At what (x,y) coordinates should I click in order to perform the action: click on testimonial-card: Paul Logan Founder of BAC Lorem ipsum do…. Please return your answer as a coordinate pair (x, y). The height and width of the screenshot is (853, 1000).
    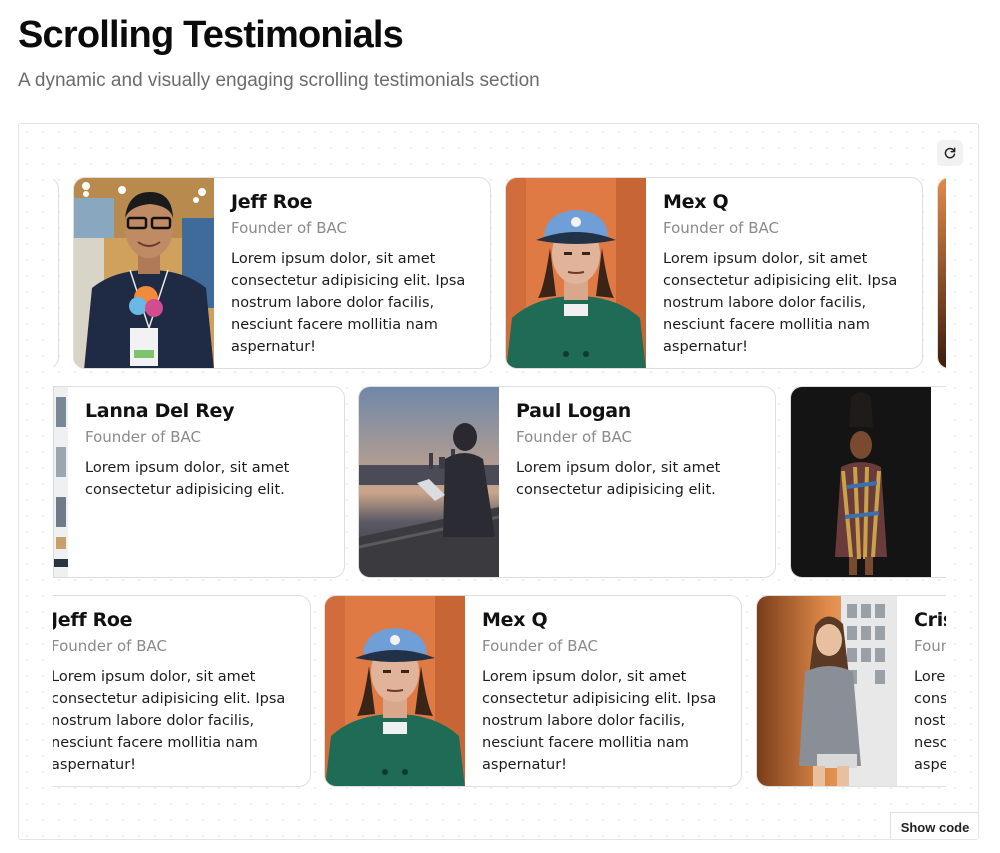
    Looking at the image, I should click on (567, 482).